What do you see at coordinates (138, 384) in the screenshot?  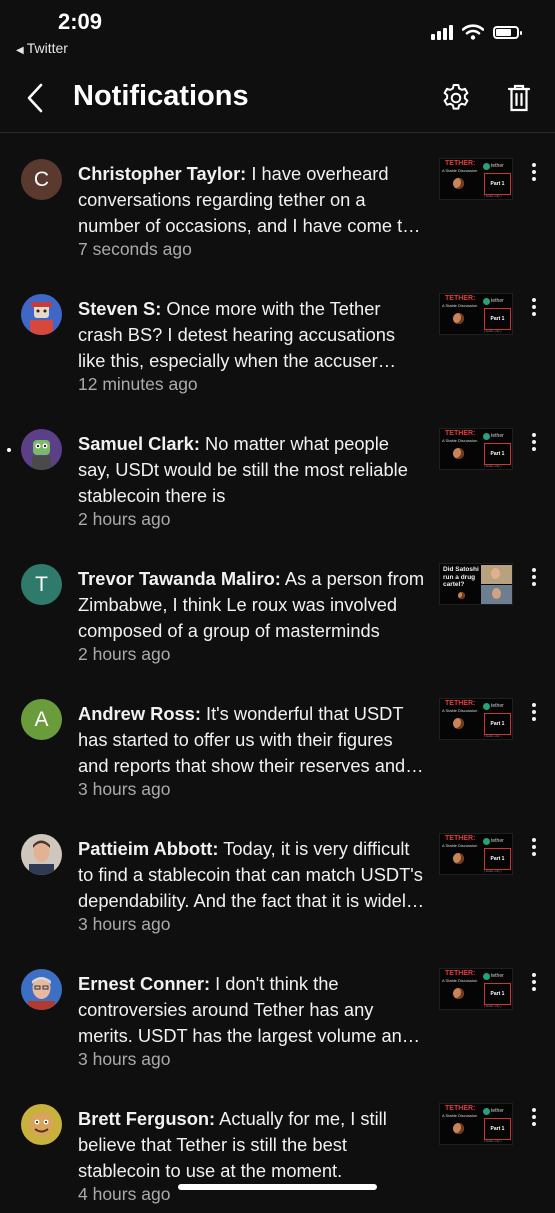 I see `timestamp: 12 minutes ago` at bounding box center [138, 384].